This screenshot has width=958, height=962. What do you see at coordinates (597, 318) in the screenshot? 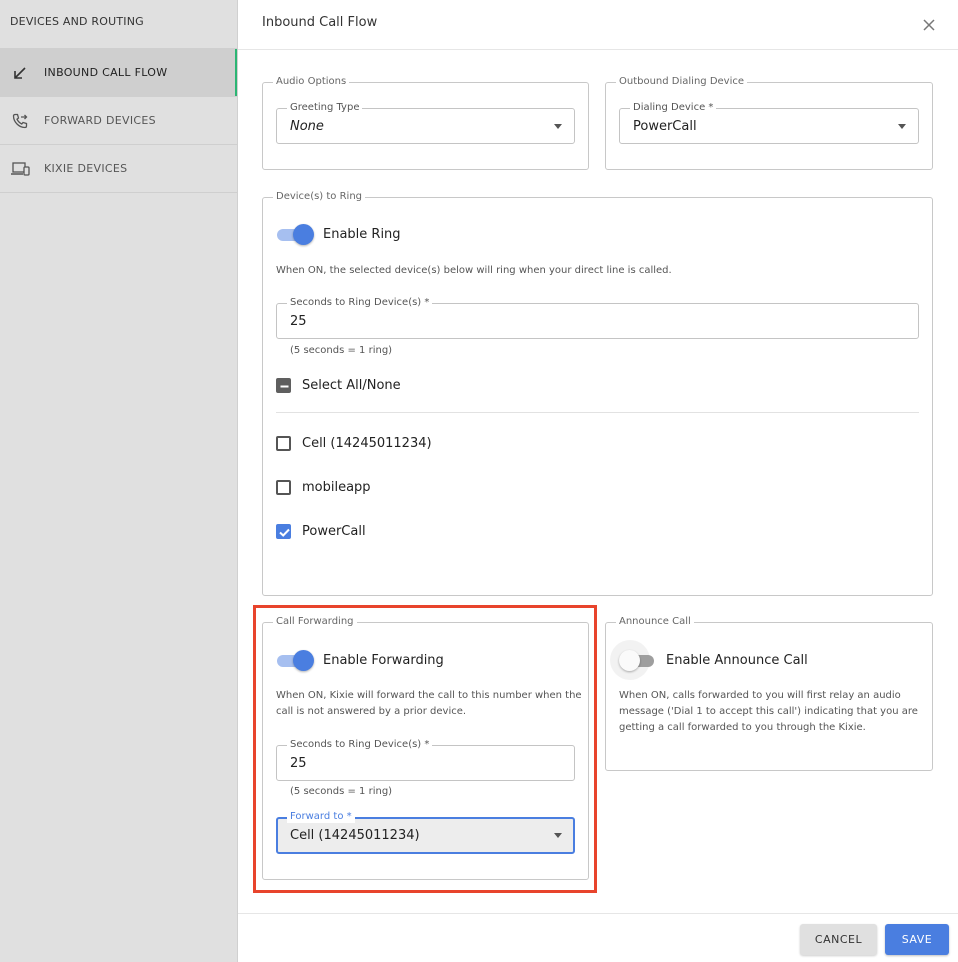
I see `ring-seconds-input: Seconds to Ring Device(s) * 25` at bounding box center [597, 318].